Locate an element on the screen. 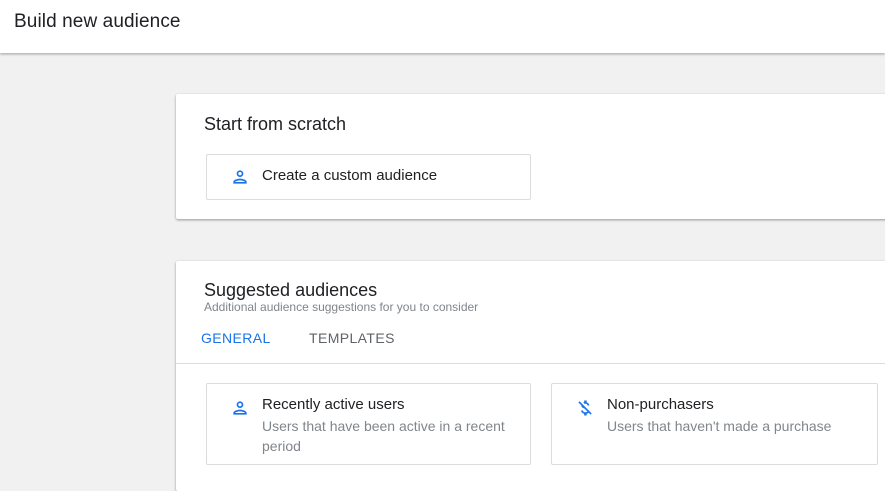 The width and height of the screenshot is (885, 491). scratch-card-title: Start from scratch is located at coordinates (275, 124).